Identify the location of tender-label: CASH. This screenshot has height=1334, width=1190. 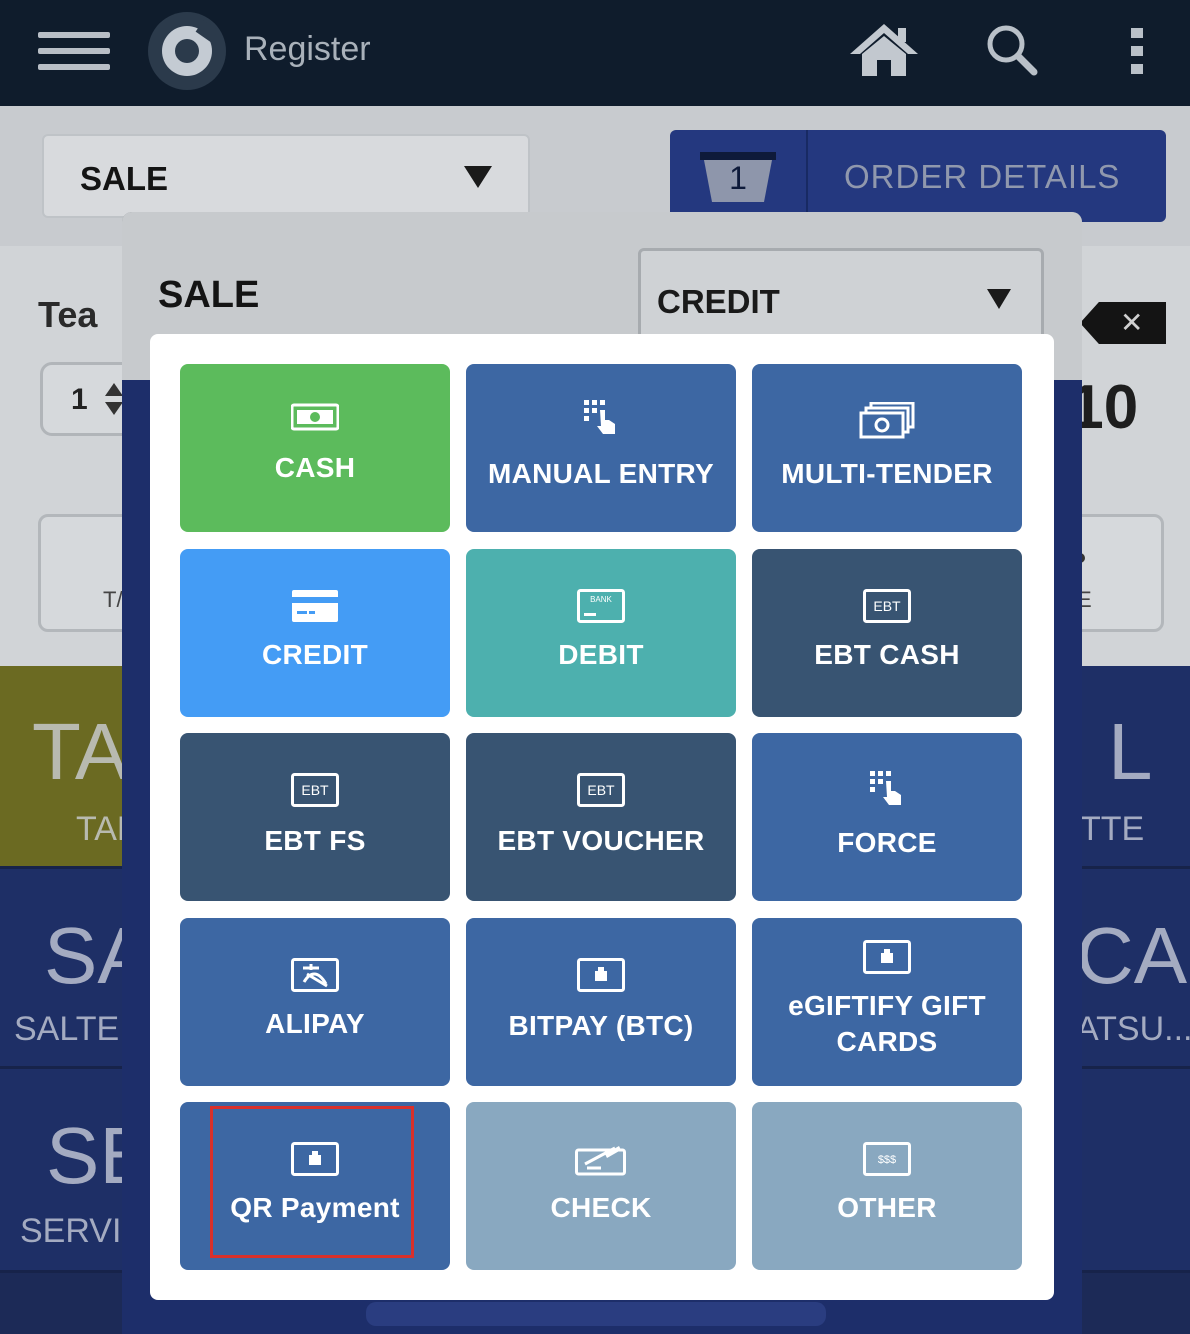
(315, 467).